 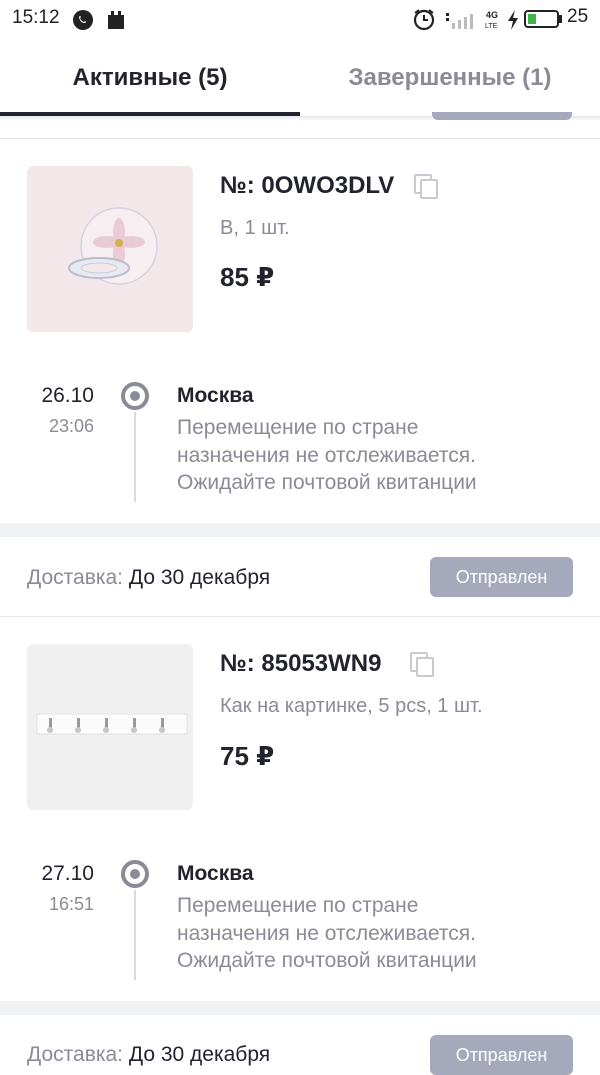 What do you see at coordinates (113, 246) in the screenshot?
I see `toilet-seat-image` at bounding box center [113, 246].